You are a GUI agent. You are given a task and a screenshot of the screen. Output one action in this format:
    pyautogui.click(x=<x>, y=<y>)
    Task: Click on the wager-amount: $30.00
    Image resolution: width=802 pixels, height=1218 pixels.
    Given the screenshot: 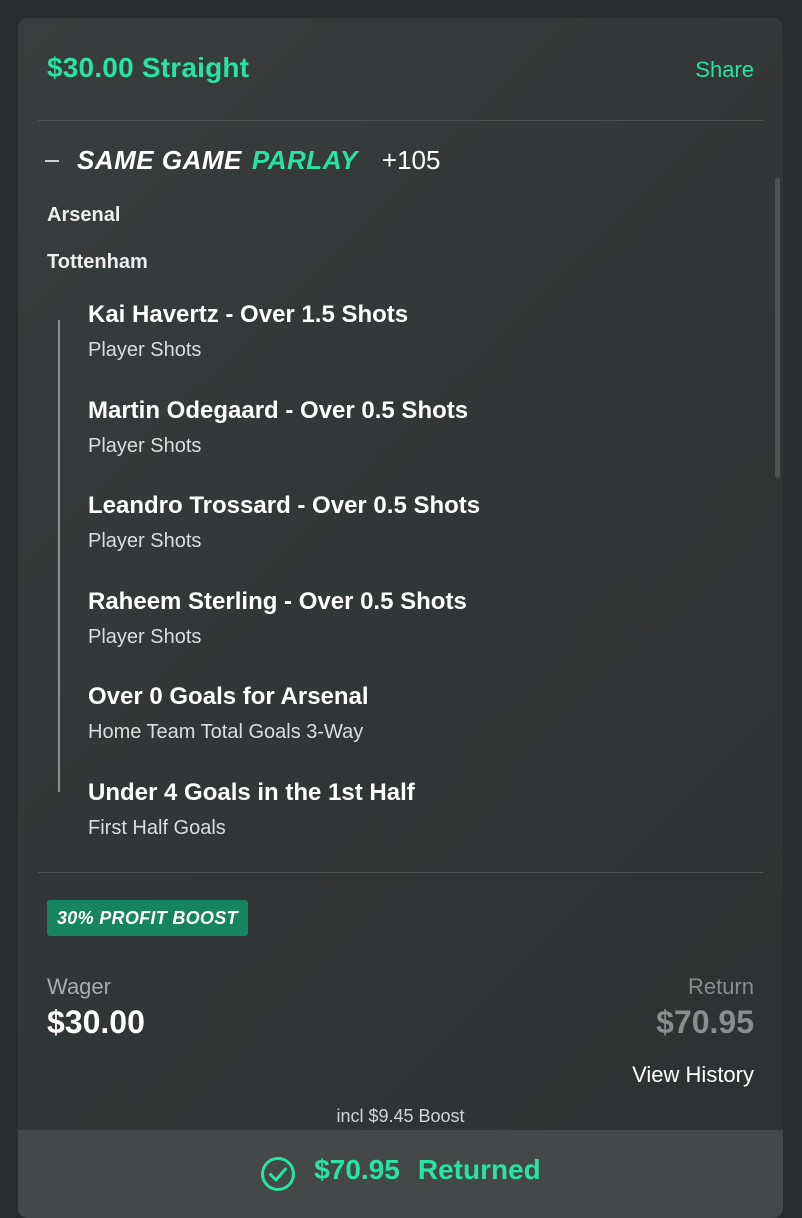 What is the action you would take?
    pyautogui.click(x=96, y=1022)
    